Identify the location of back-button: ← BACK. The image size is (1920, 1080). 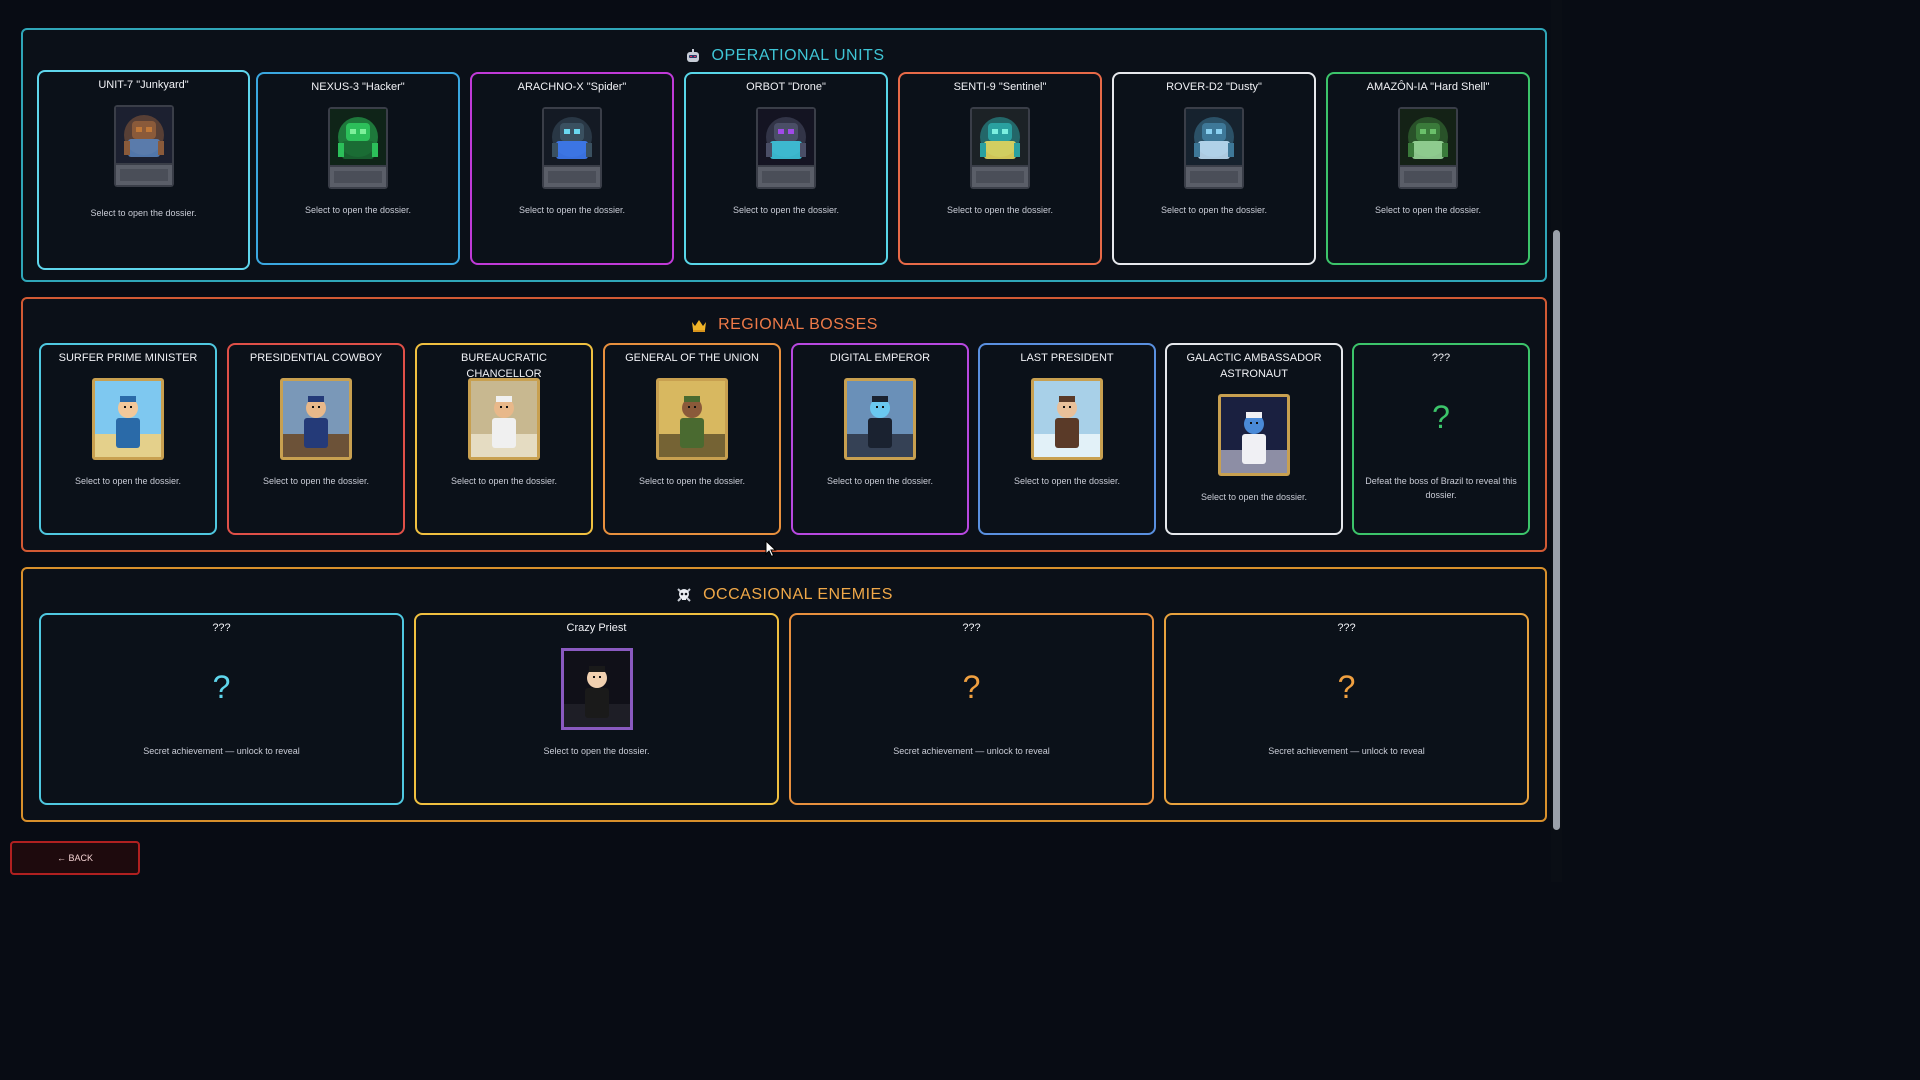
(75, 858).